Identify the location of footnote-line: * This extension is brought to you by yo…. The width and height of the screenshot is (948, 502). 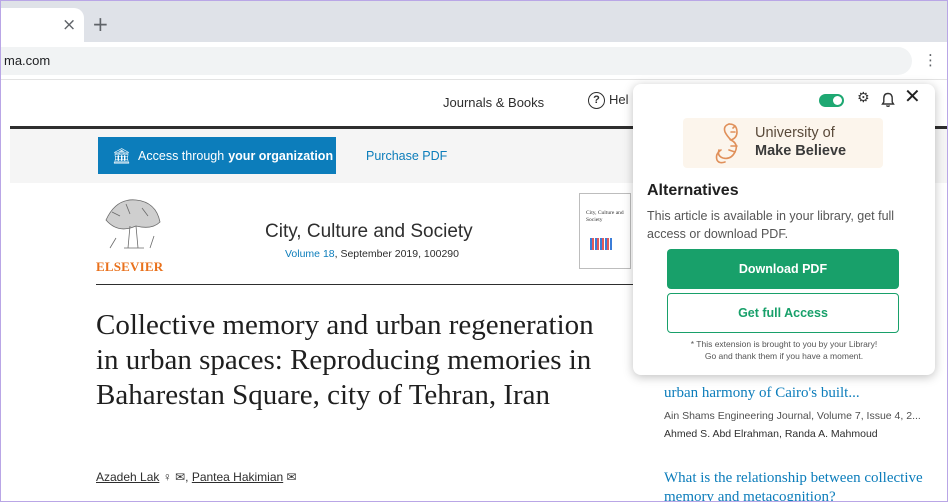
(784, 344).